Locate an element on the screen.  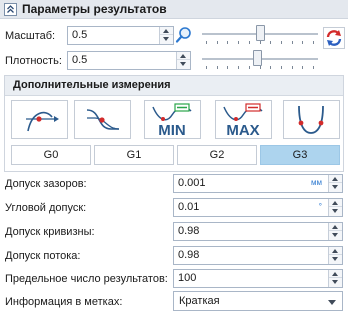
collapse-button is located at coordinates (10, 9).